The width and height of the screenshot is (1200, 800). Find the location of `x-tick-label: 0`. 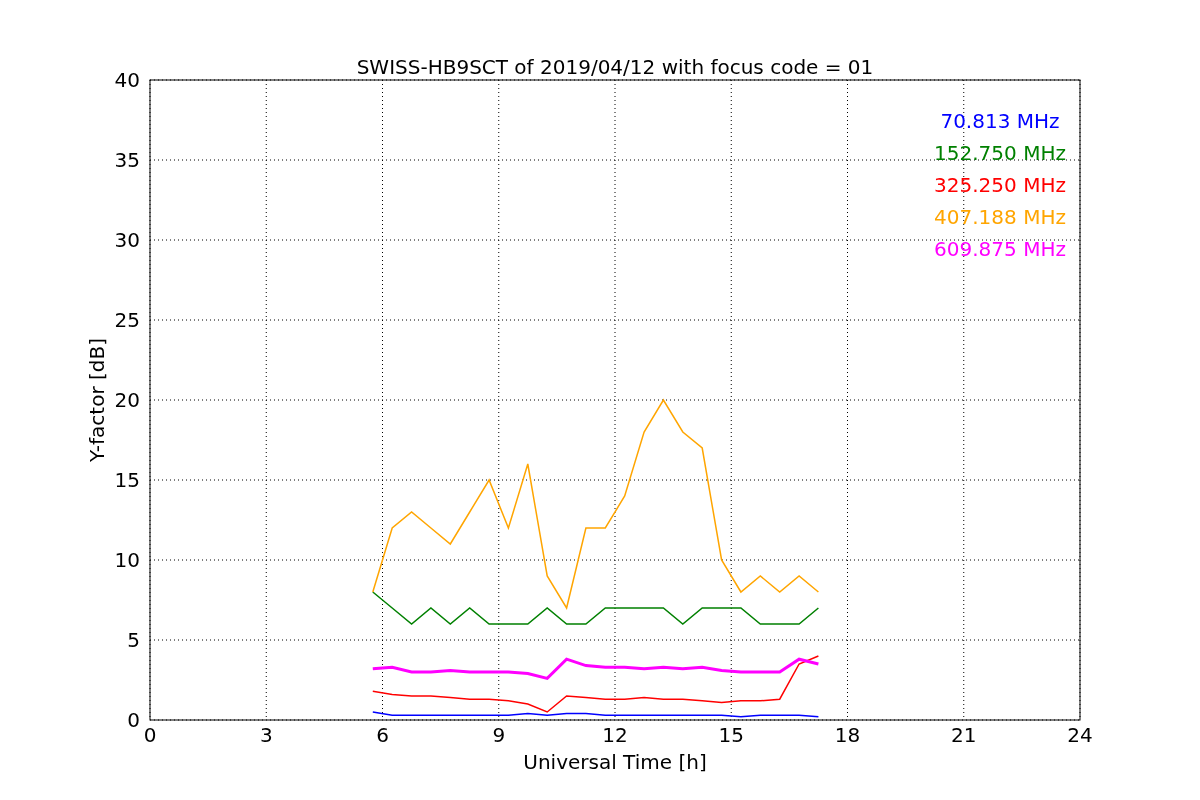

x-tick-label: 0 is located at coordinates (150, 735).